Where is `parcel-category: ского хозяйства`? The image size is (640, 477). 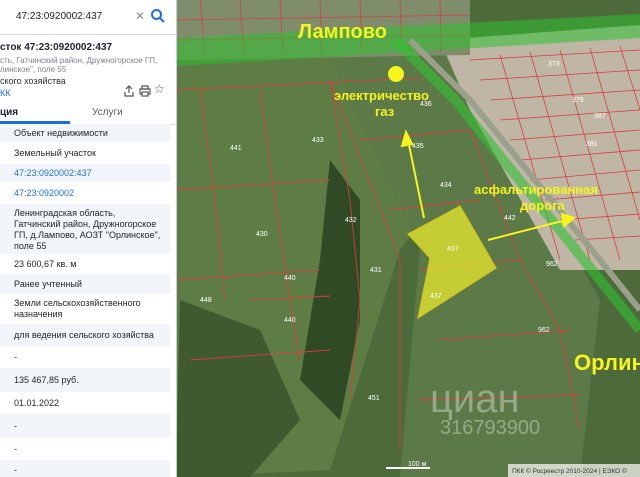
parcel-category: ского хозяйства is located at coordinates (33, 81).